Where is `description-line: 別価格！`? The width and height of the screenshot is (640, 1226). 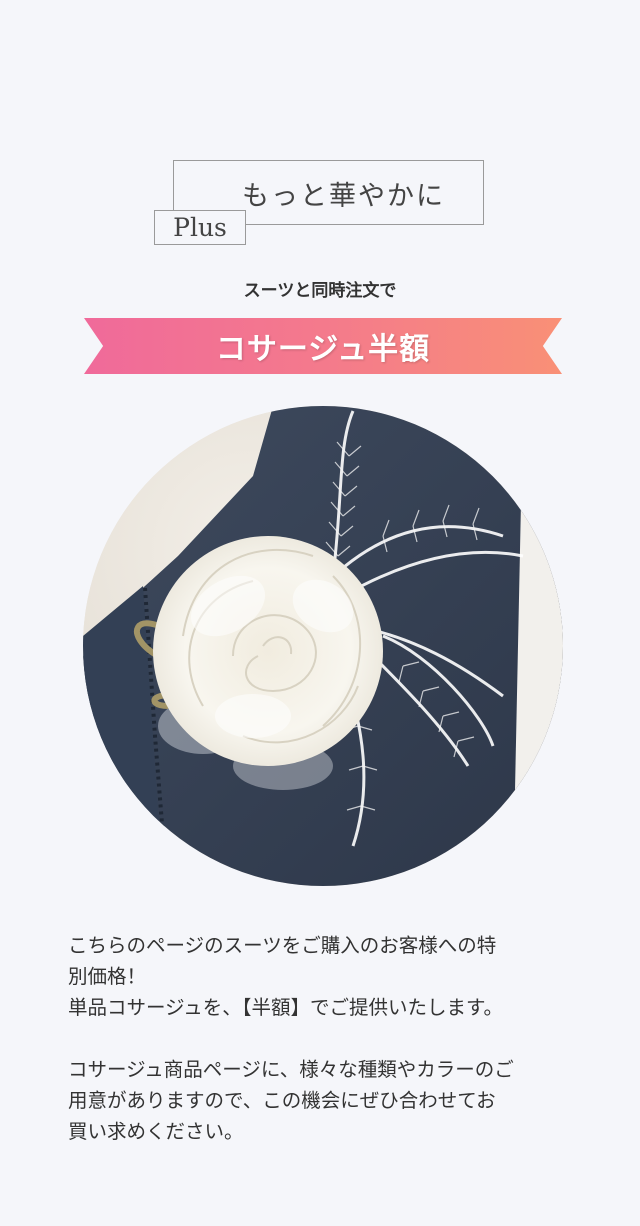
description-line: 別価格！ is located at coordinates (107, 976).